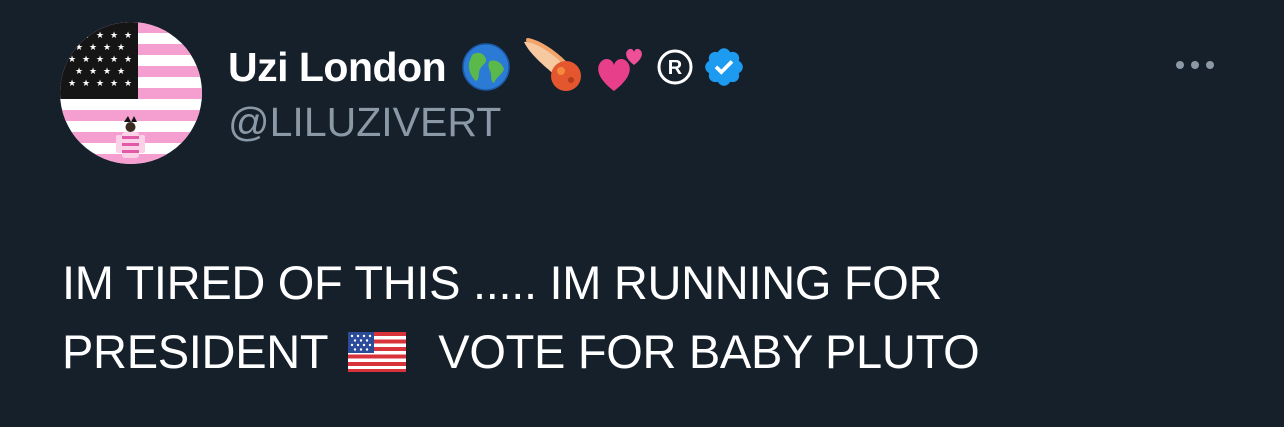  Describe the element at coordinates (622, 67) in the screenshot. I see `two-hearts-icon` at that location.